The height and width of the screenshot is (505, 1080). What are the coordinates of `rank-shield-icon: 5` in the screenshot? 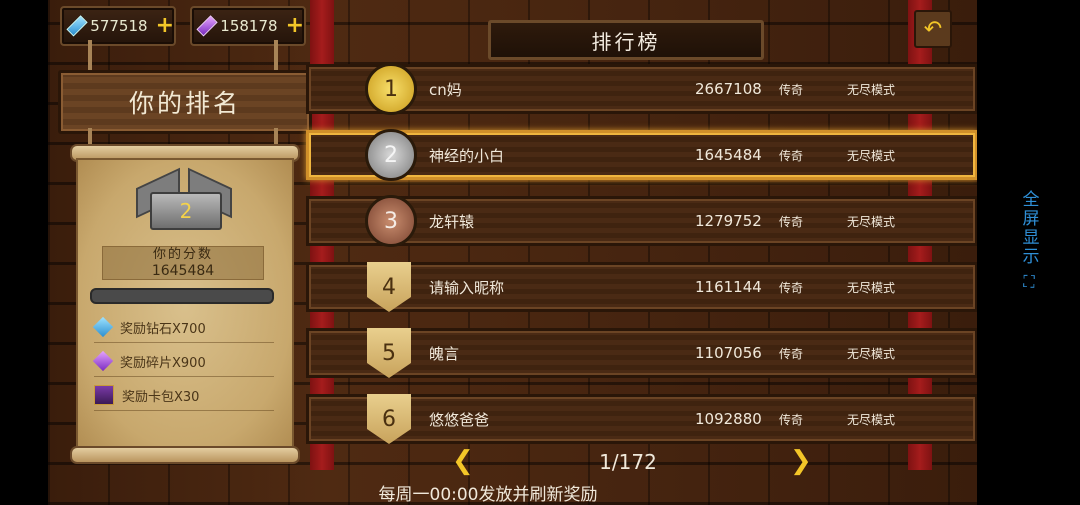 It's located at (389, 353).